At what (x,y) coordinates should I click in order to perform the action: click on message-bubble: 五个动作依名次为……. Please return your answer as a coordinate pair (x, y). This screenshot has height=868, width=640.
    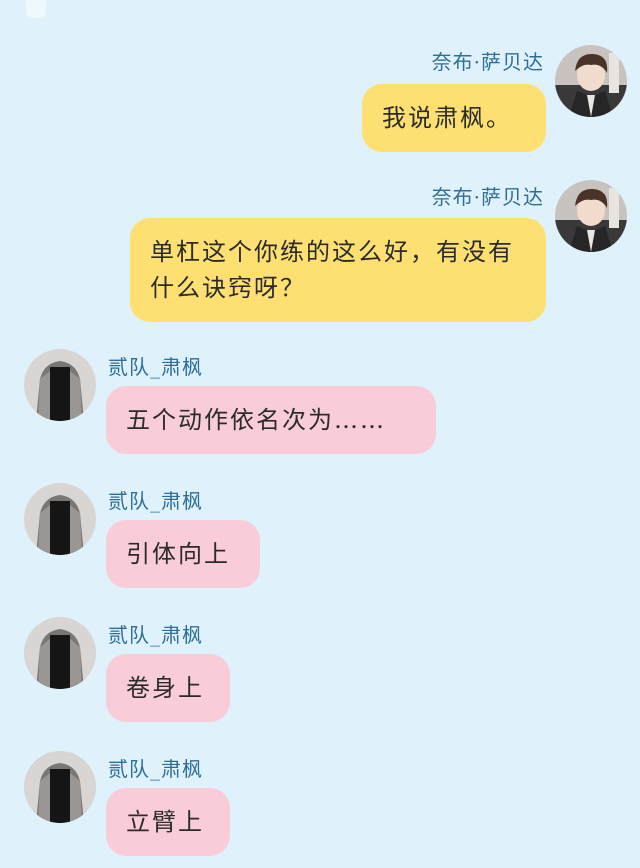
    Looking at the image, I should click on (271, 420).